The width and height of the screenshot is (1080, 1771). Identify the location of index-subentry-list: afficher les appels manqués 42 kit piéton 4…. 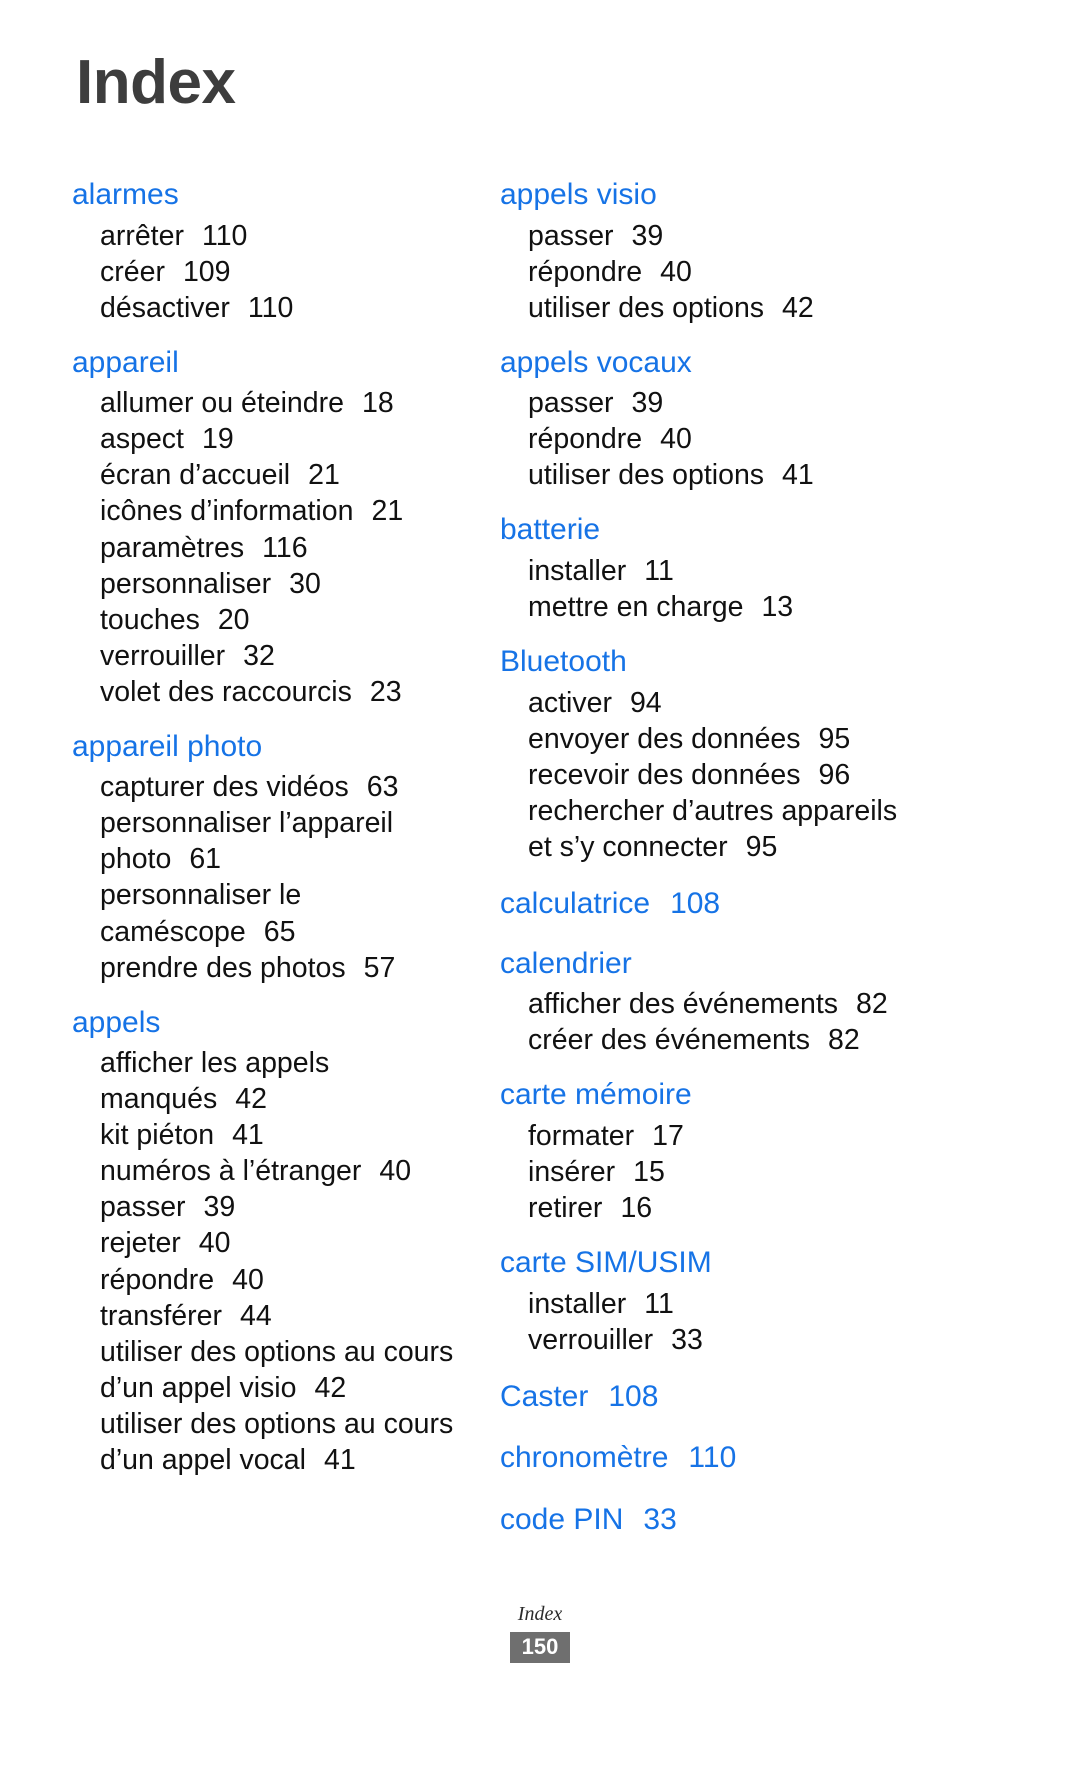
(282, 1261).